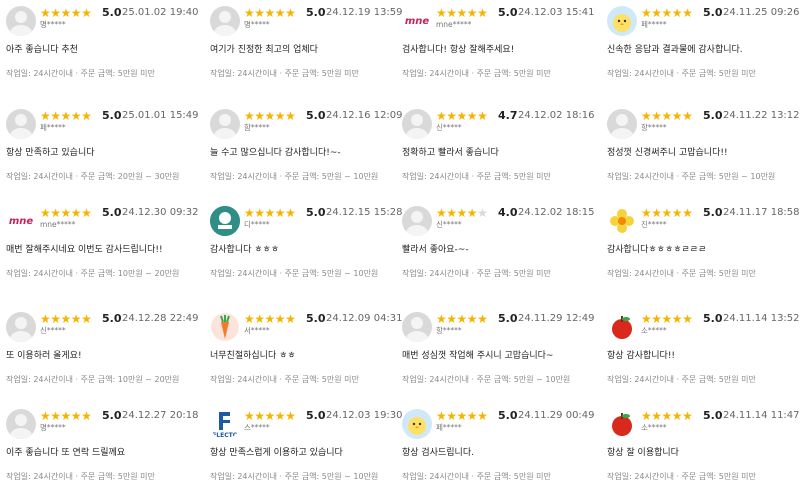 The width and height of the screenshot is (800, 499). I want to click on review-meta: 작업일: 24시간이내 · 주문 금액: 10만원 ~ 20만원, so click(93, 379).